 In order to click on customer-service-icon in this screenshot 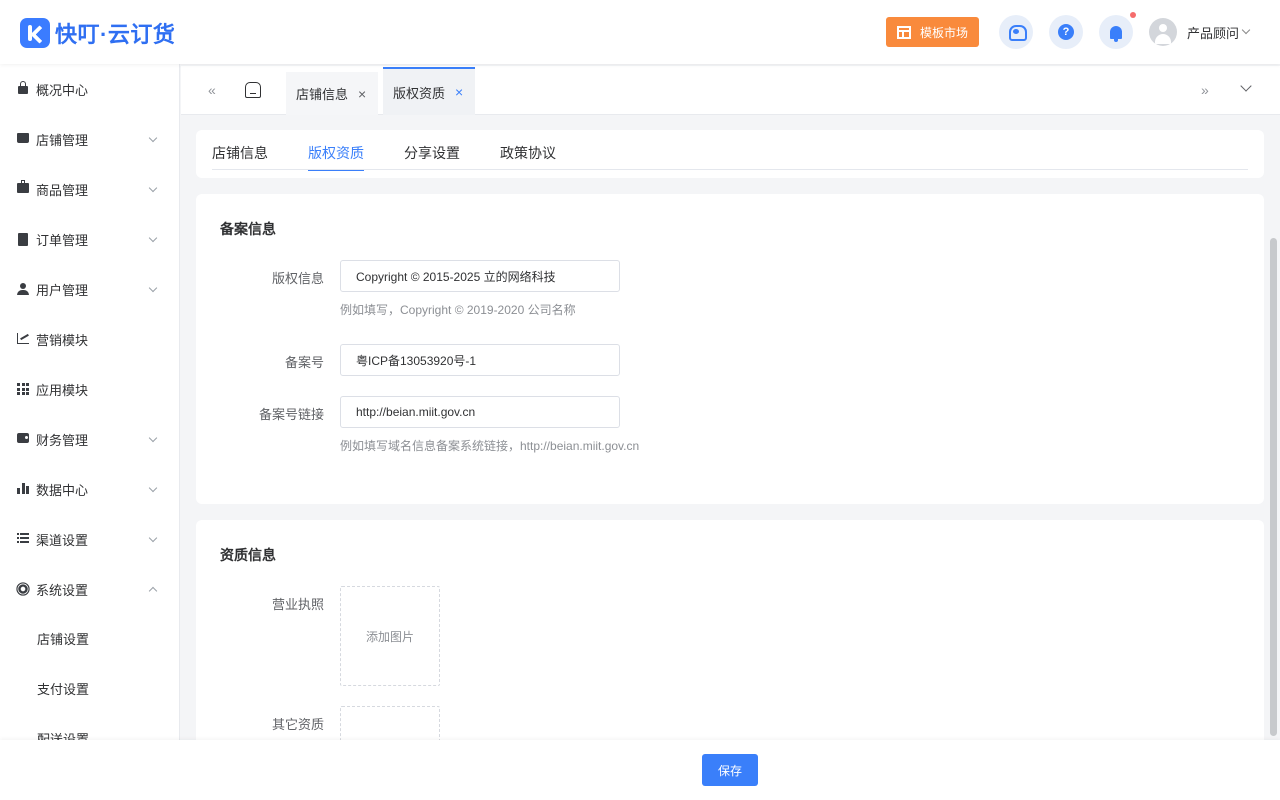, I will do `click(1017, 33)`.